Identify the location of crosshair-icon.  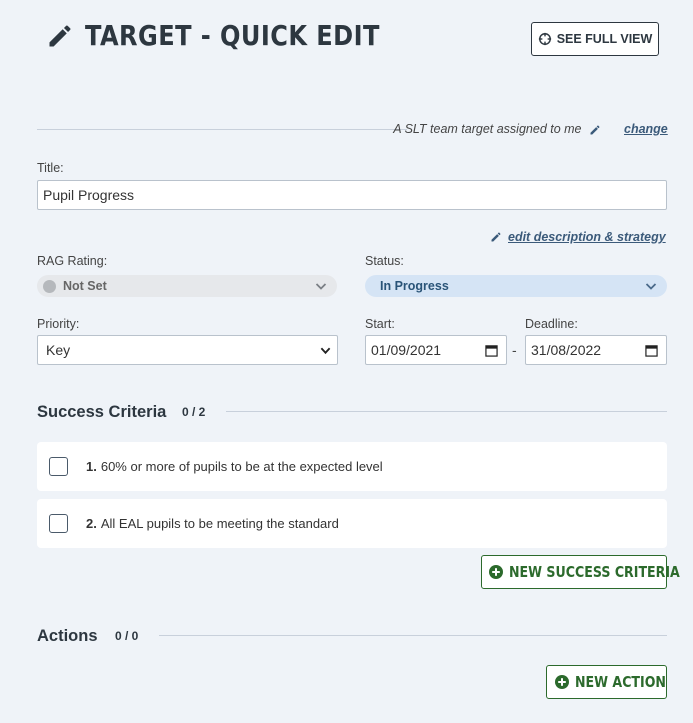
(544, 39).